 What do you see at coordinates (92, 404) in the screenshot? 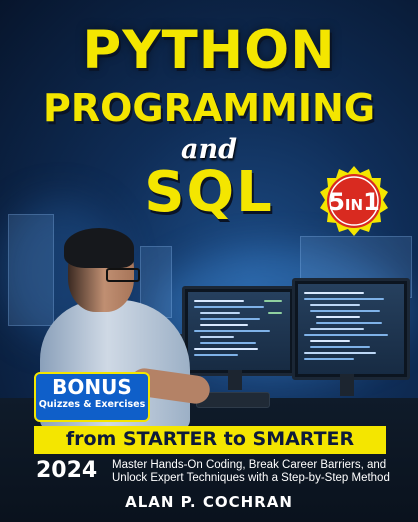
I see `bonus-subtitle: Quizzes & Exercises` at bounding box center [92, 404].